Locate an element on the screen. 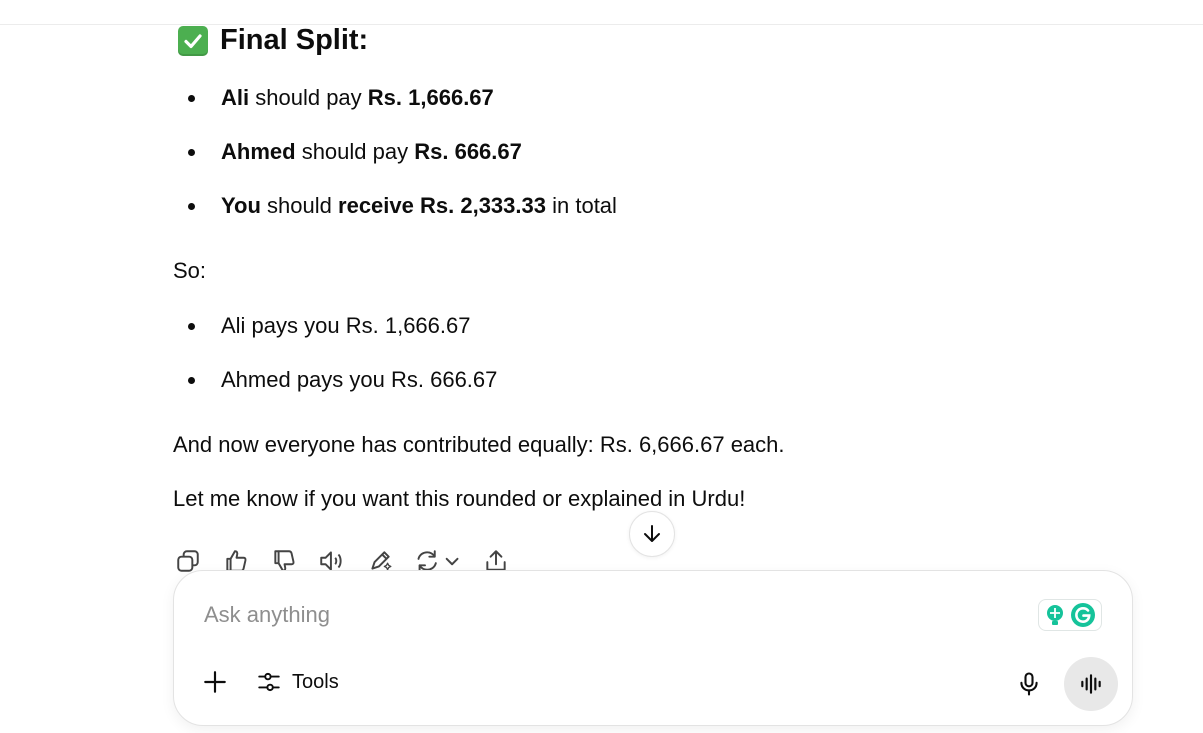 This screenshot has width=1203, height=733. check-mark-button-icon is located at coordinates (193, 40).